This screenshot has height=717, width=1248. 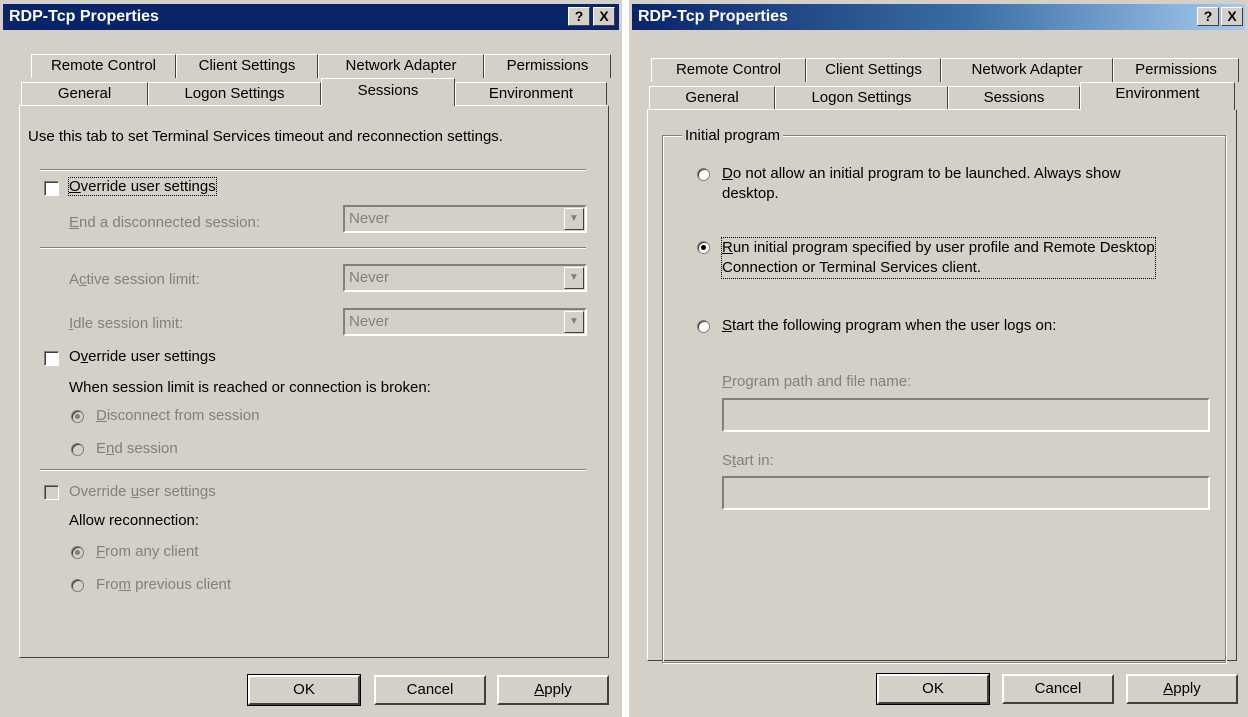 I want to click on end-disconnected-label: End a disconnected session:, so click(x=164, y=222).